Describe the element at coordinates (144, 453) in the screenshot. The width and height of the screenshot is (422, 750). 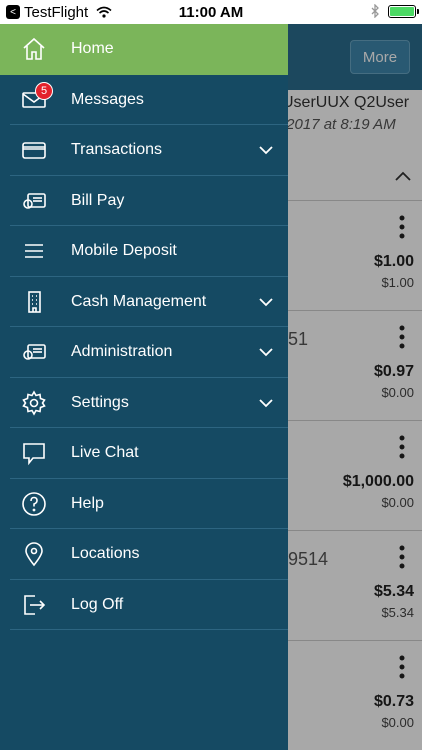
I see `menu-item-live-chat: Live Chat` at that location.